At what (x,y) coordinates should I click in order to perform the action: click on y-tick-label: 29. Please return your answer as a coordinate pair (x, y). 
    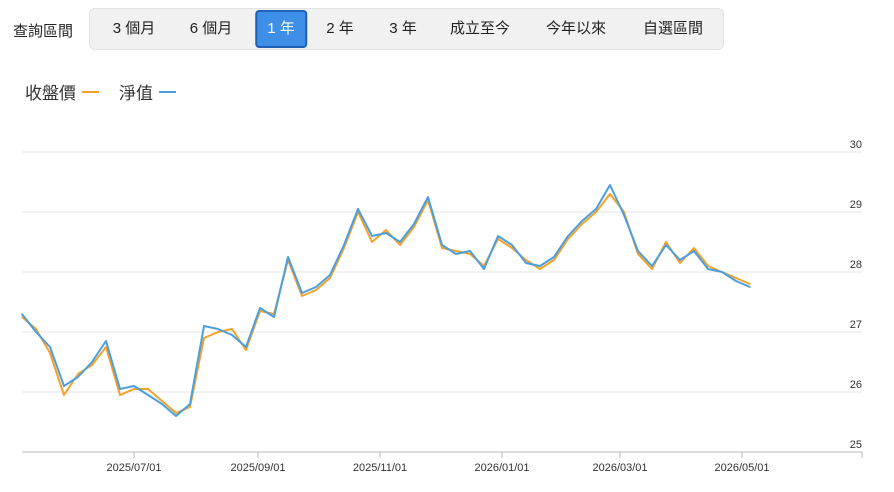
    Looking at the image, I should click on (856, 205).